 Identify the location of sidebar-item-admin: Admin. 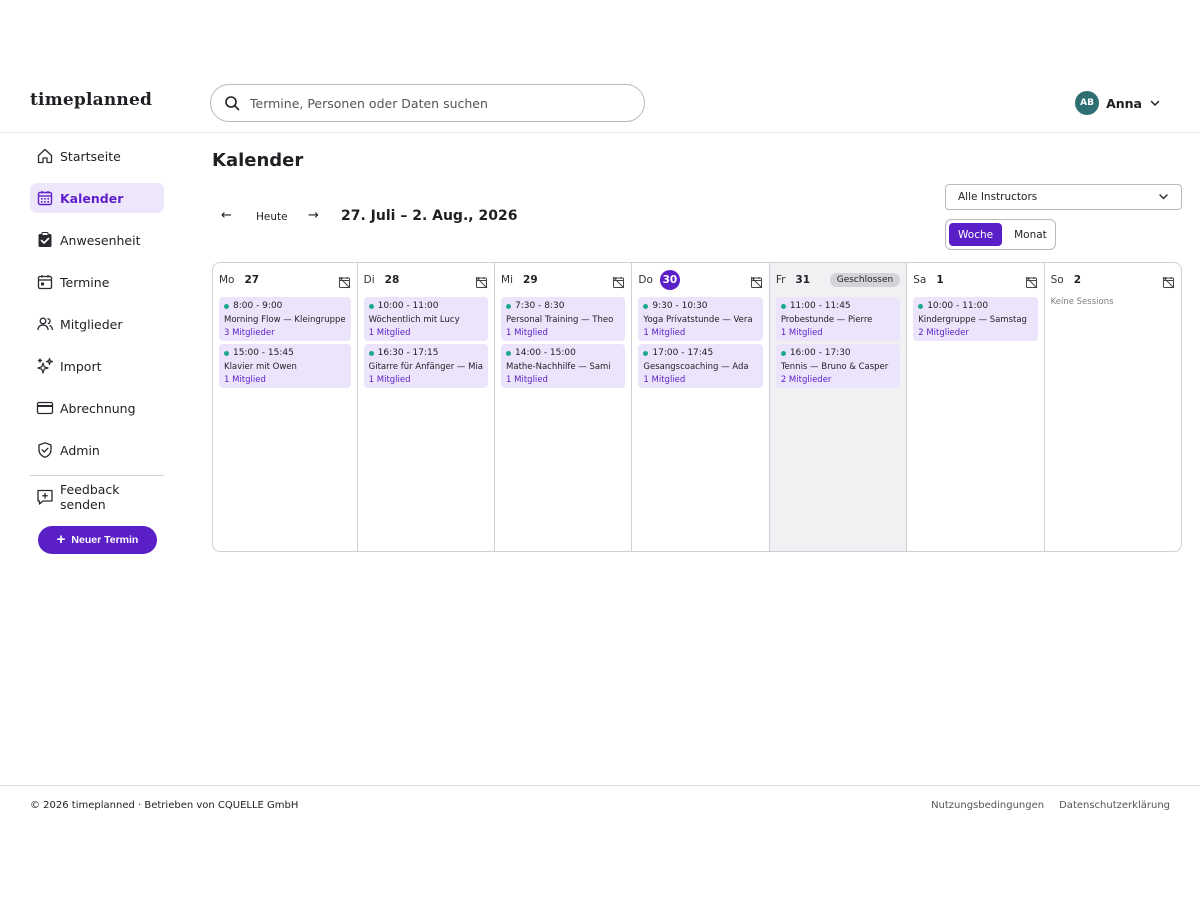
(97, 450).